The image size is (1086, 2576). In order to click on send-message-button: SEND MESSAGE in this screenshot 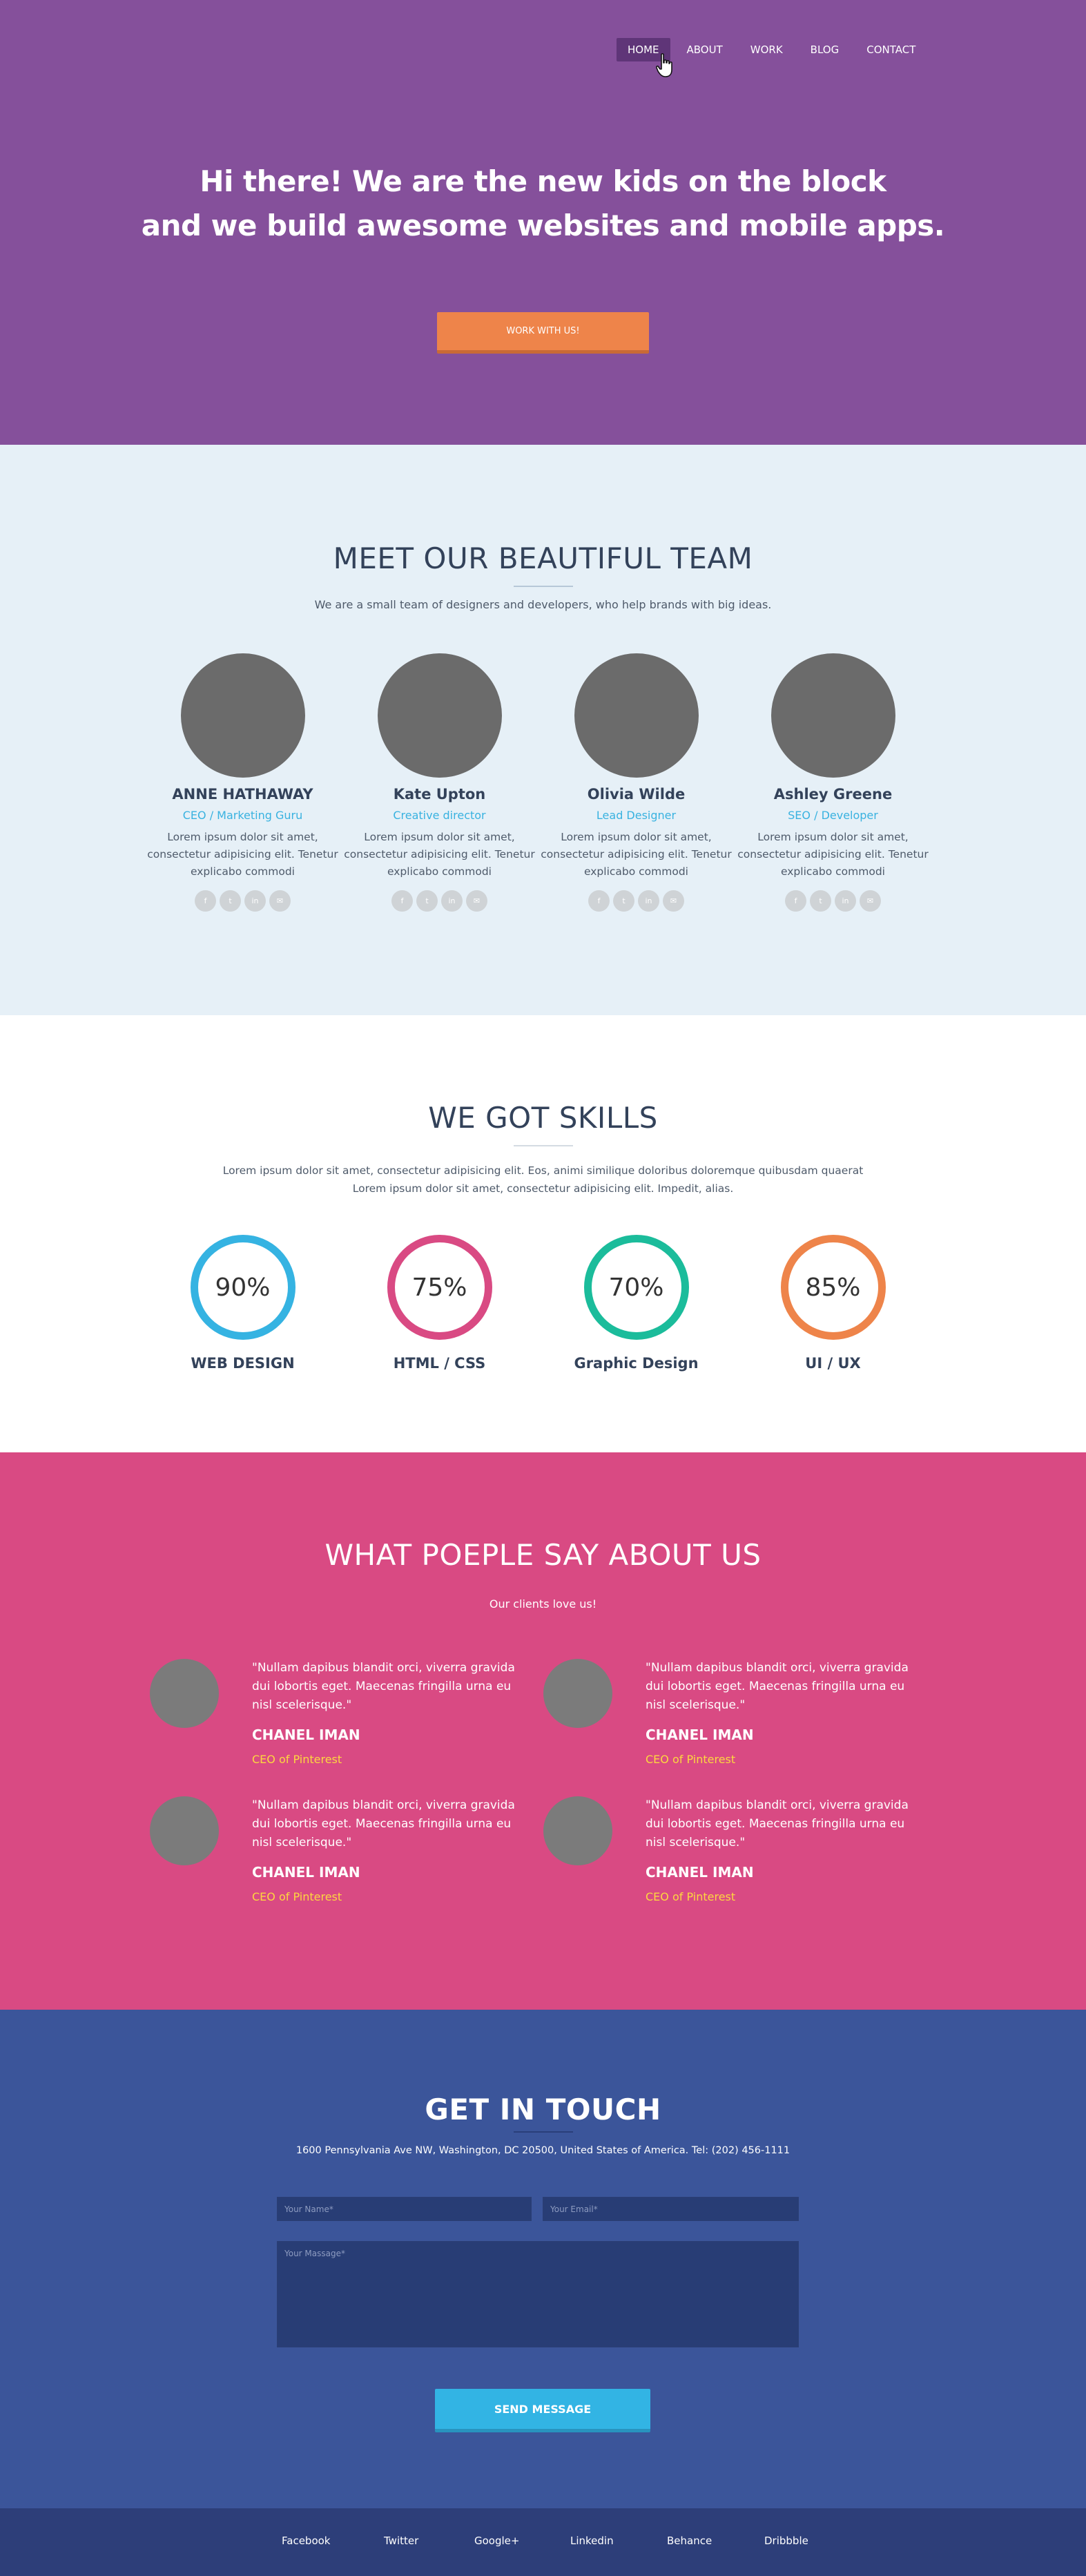, I will do `click(542, 2410)`.